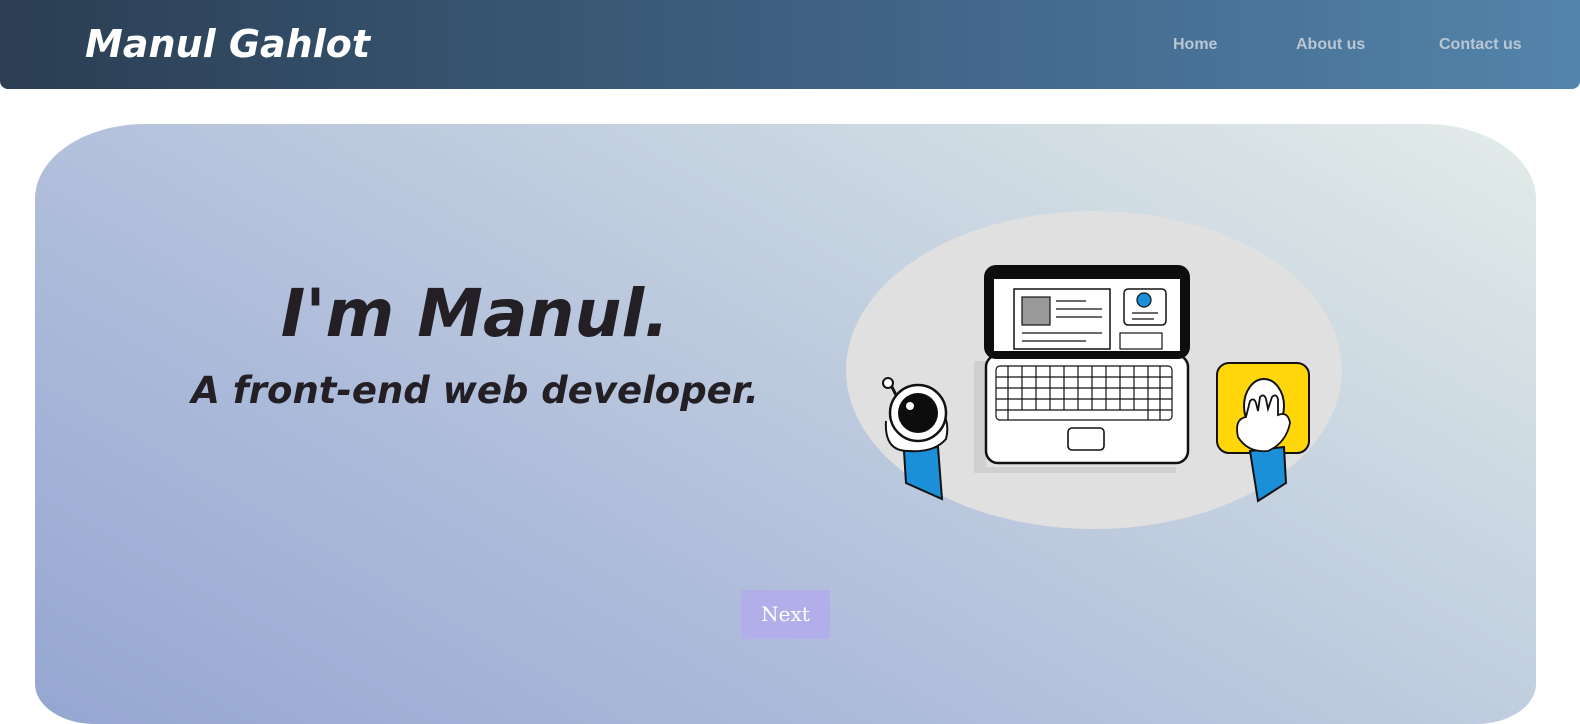 The height and width of the screenshot is (724, 1580). Describe the element at coordinates (227, 44) in the screenshot. I see `brand-logo: Manul Gahlot` at that location.